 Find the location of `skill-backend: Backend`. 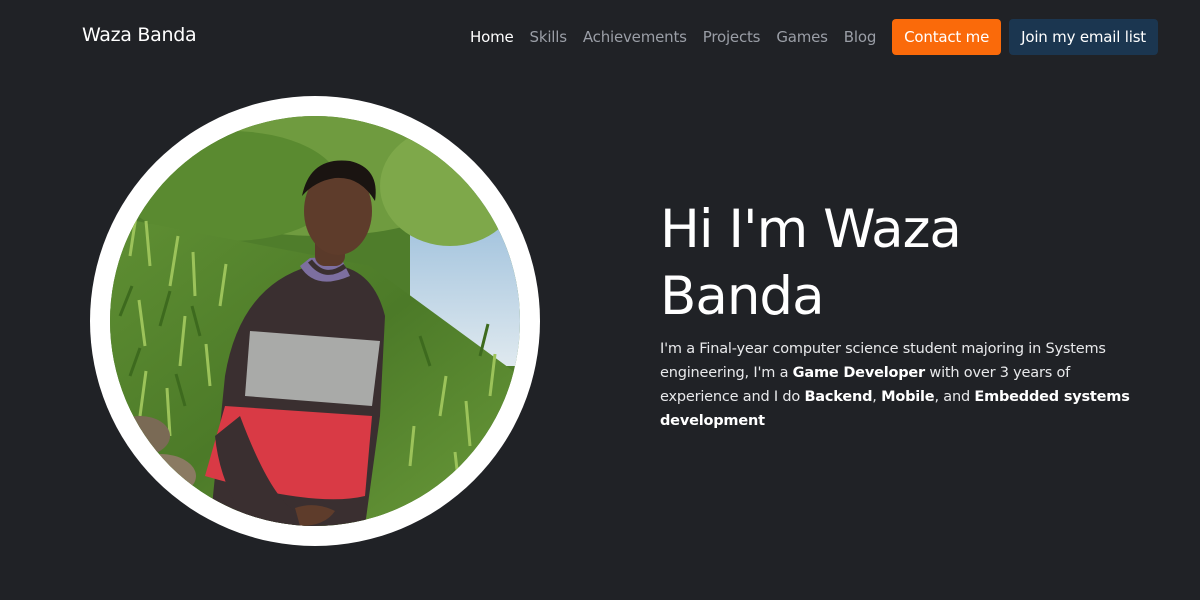

skill-backend: Backend is located at coordinates (838, 397).